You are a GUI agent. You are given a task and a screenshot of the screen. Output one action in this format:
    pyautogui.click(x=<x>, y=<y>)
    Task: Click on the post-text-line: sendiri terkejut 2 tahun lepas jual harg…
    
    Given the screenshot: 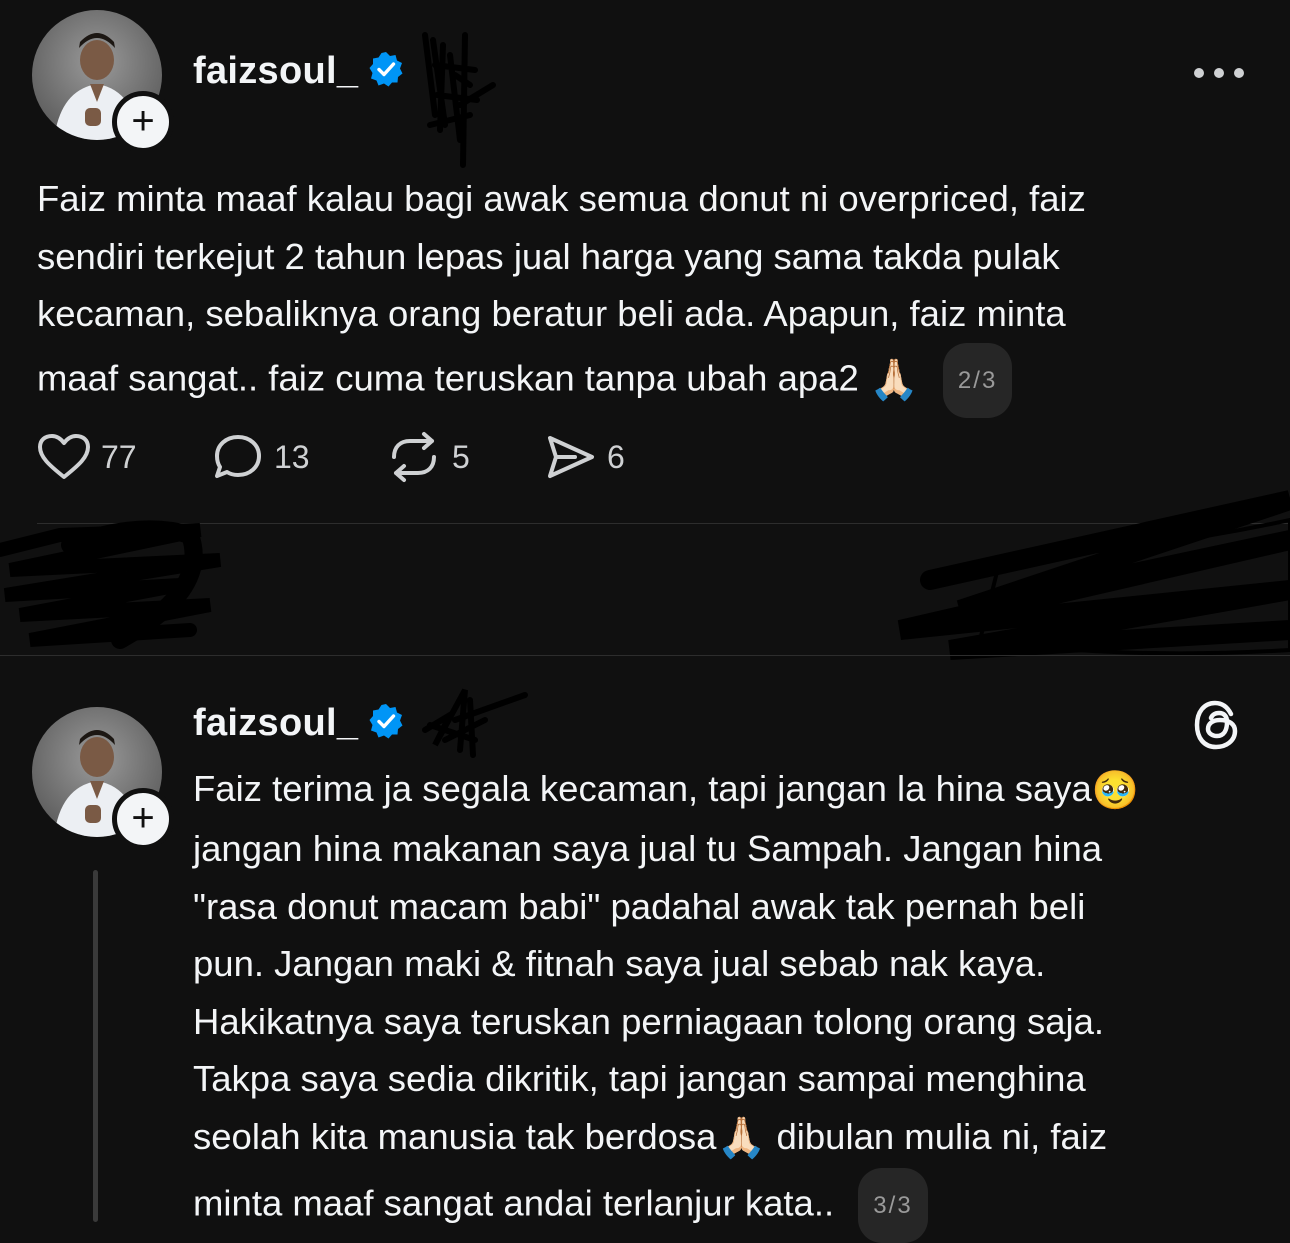 What is the action you would take?
    pyautogui.click(x=548, y=256)
    